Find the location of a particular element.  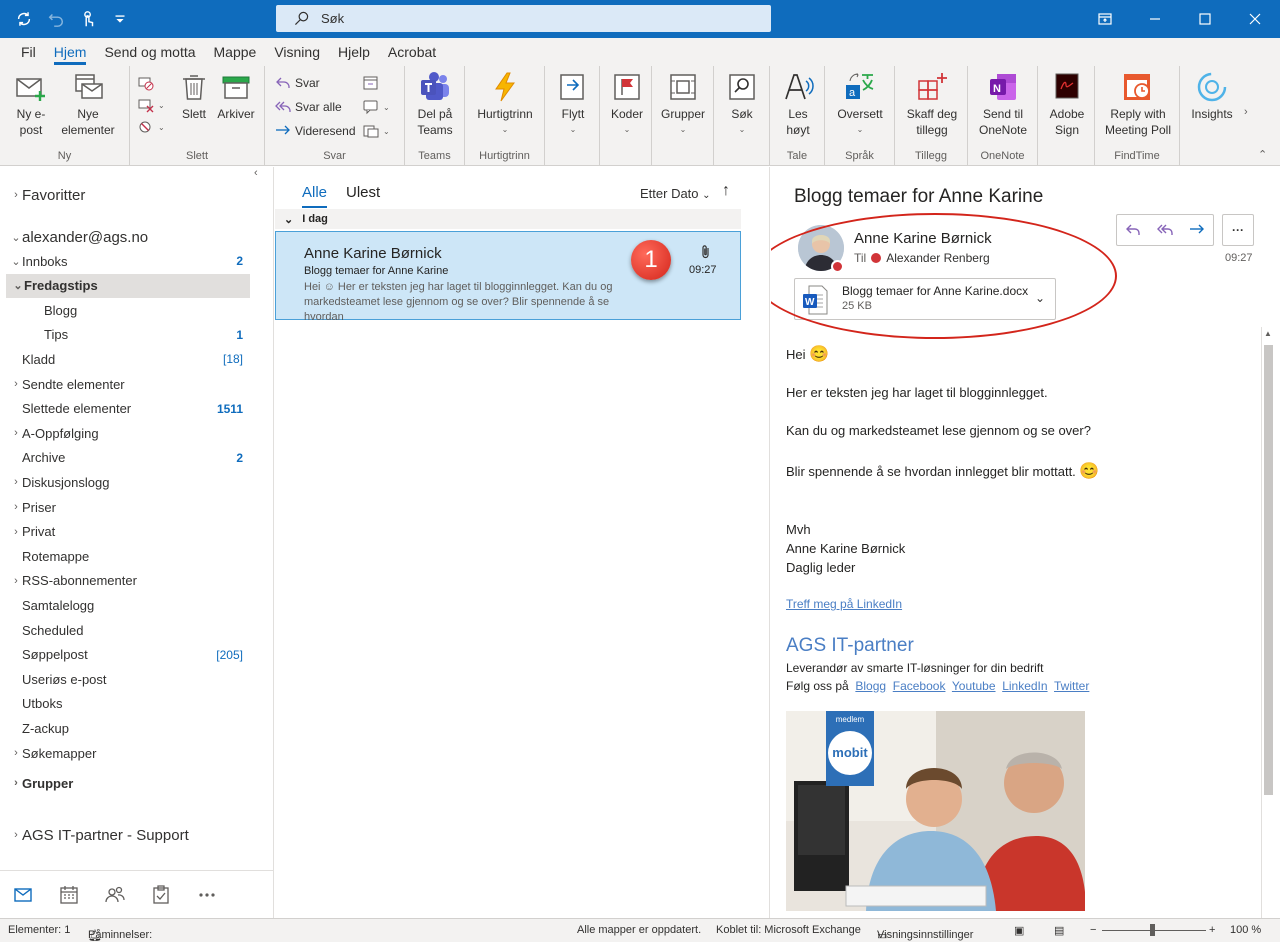

link-facebook: Facebook is located at coordinates (919, 686).